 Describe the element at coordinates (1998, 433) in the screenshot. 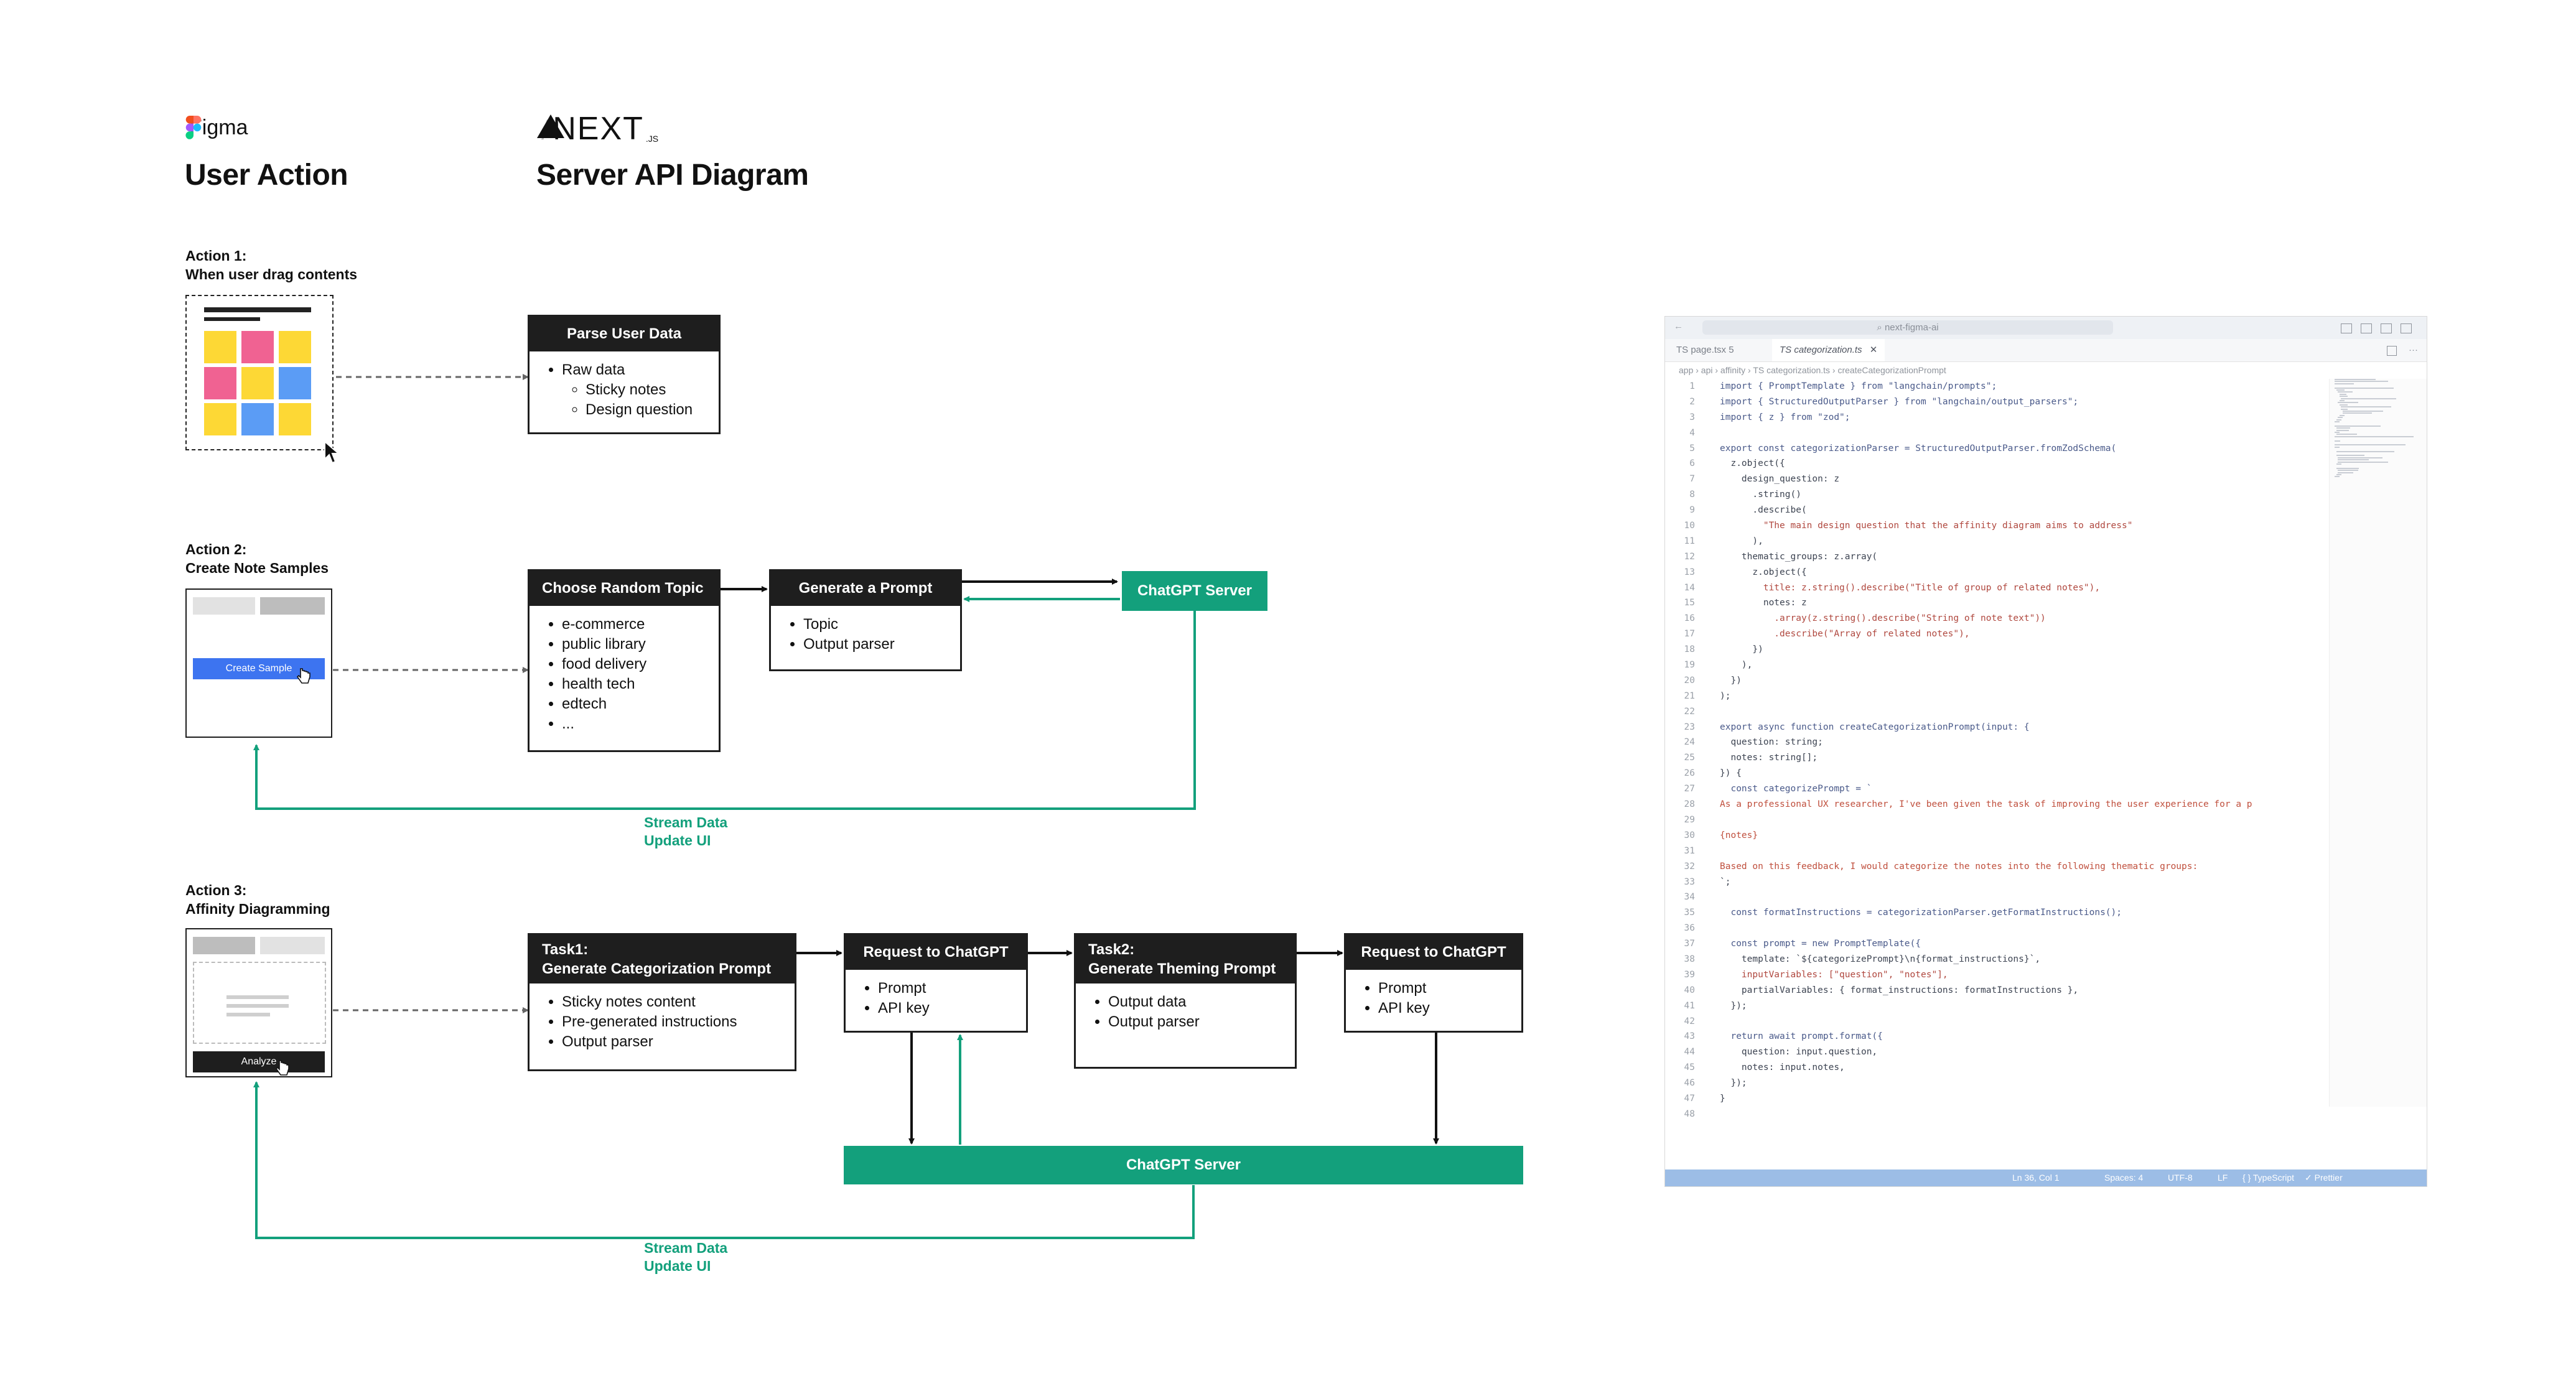

I see `code-line: 4` at that location.